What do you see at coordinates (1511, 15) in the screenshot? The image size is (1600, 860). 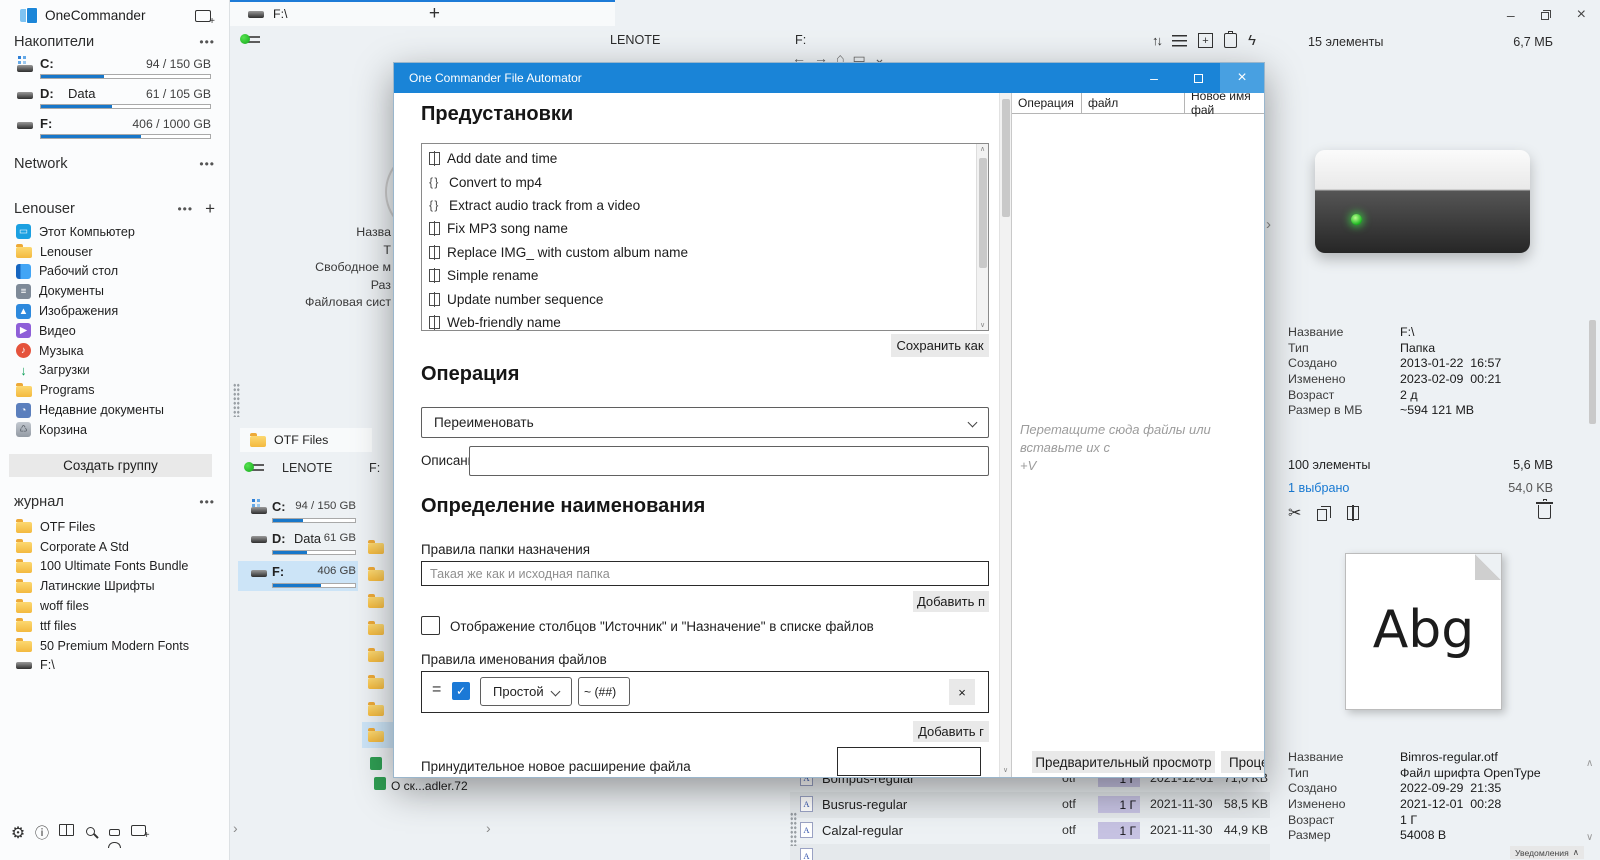 I see `minimize-icon: –` at bounding box center [1511, 15].